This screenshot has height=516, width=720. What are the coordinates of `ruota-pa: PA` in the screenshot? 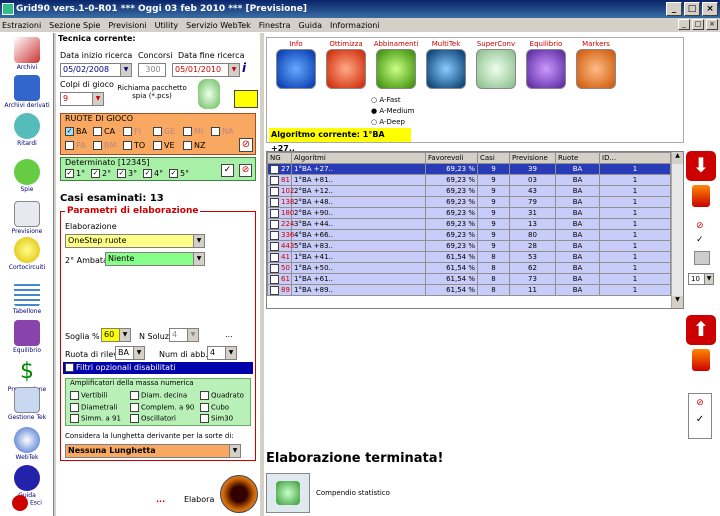 It's located at (75, 145).